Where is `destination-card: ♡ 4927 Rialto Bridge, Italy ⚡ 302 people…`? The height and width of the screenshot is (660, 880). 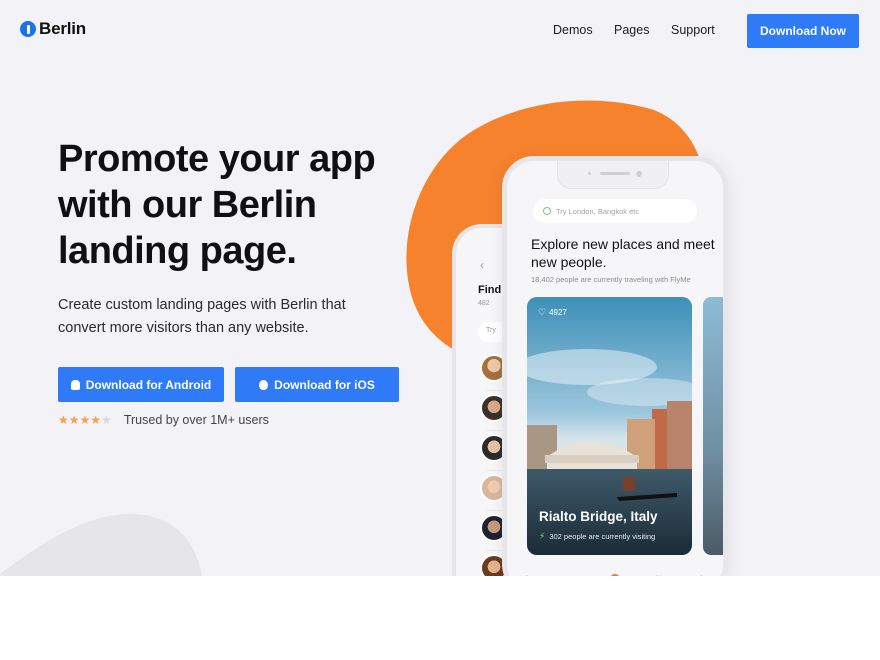 destination-card: ♡ 4927 Rialto Bridge, Italy ⚡ 302 people… is located at coordinates (609, 426).